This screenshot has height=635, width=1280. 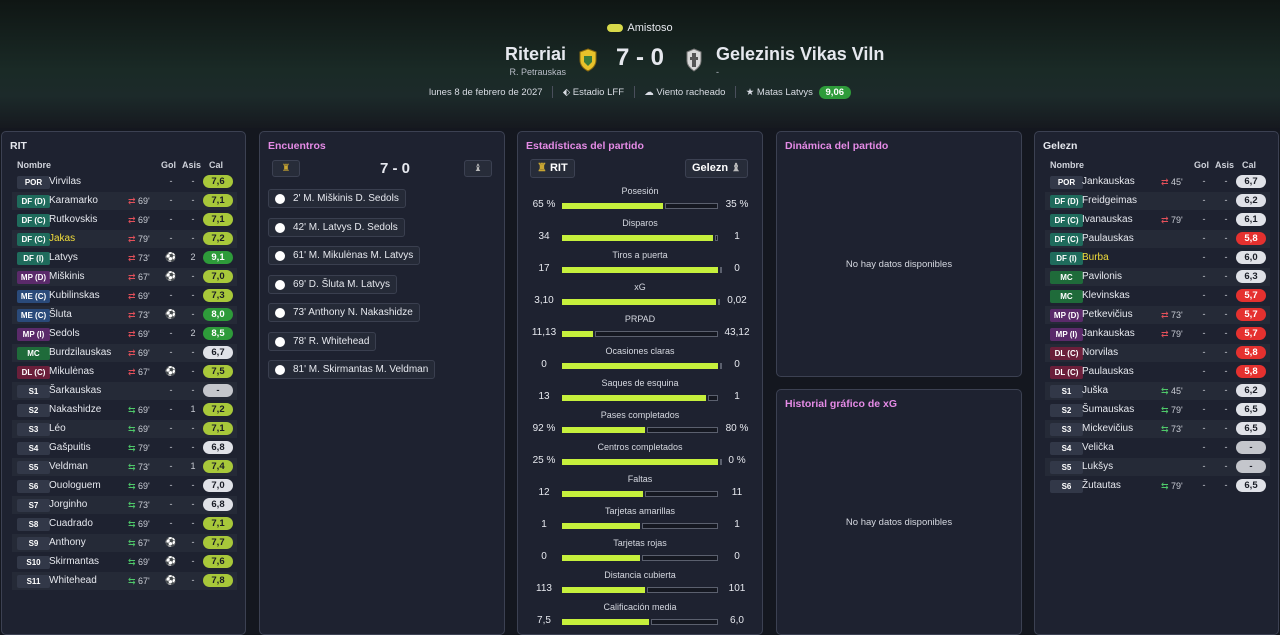 I want to click on player-row: DL (C) Norvilas - -5,8, so click(x=1157, y=353).